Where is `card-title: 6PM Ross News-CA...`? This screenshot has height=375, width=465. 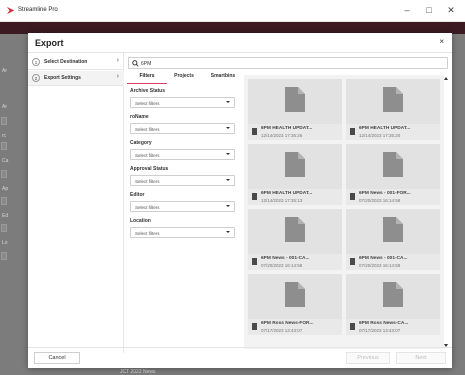
card-title: 6PM Ross News-CA... is located at coordinates (384, 323).